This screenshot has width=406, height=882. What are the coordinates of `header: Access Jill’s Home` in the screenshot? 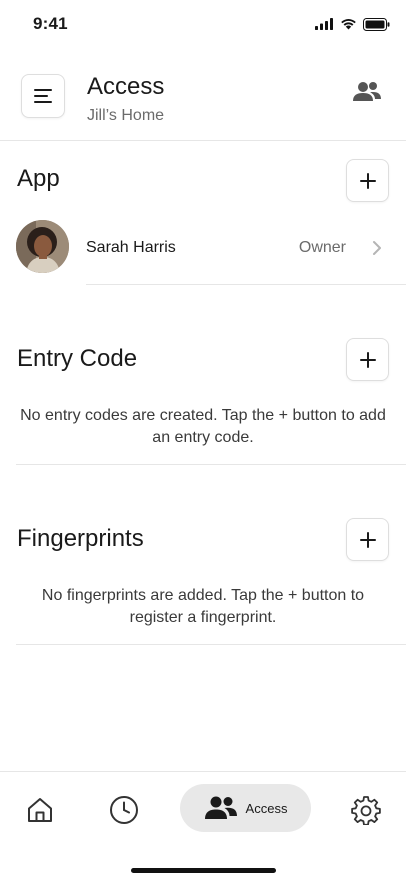 It's located at (203, 101).